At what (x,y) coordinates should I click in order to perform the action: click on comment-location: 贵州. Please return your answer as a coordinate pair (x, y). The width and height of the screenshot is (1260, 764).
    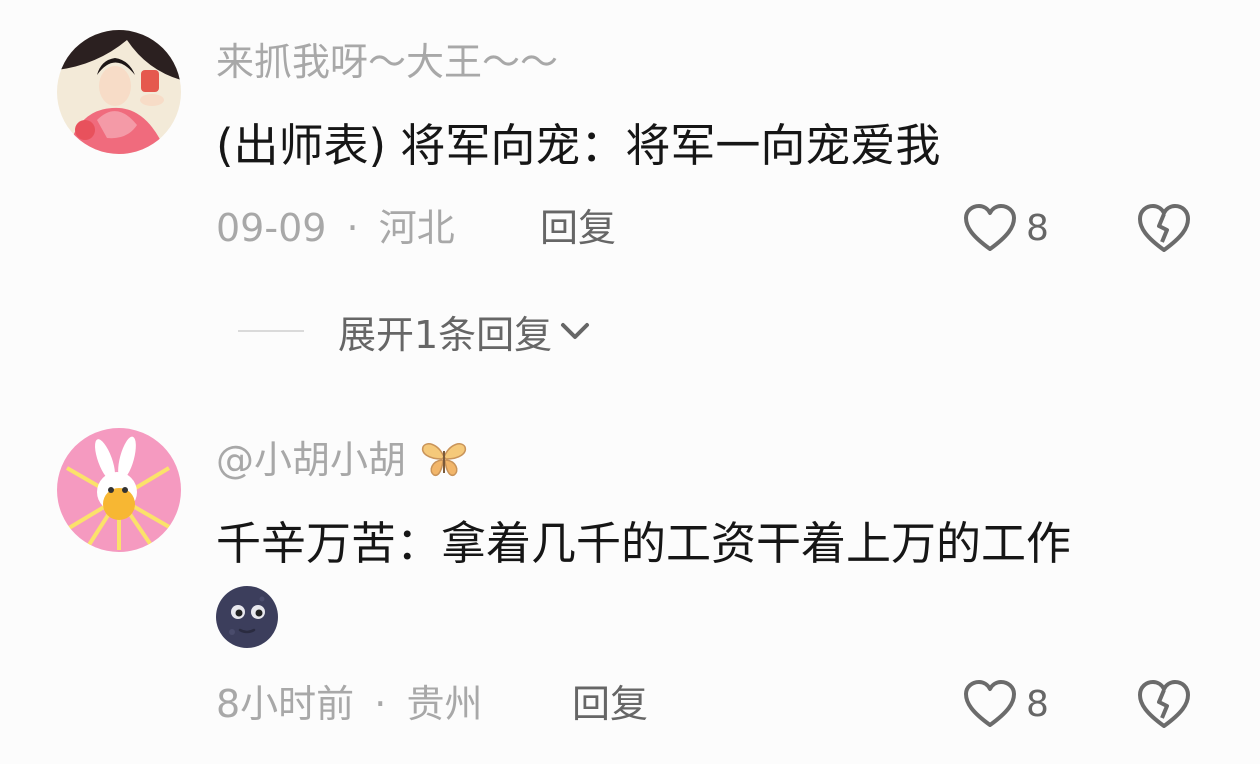
    Looking at the image, I should click on (444, 704).